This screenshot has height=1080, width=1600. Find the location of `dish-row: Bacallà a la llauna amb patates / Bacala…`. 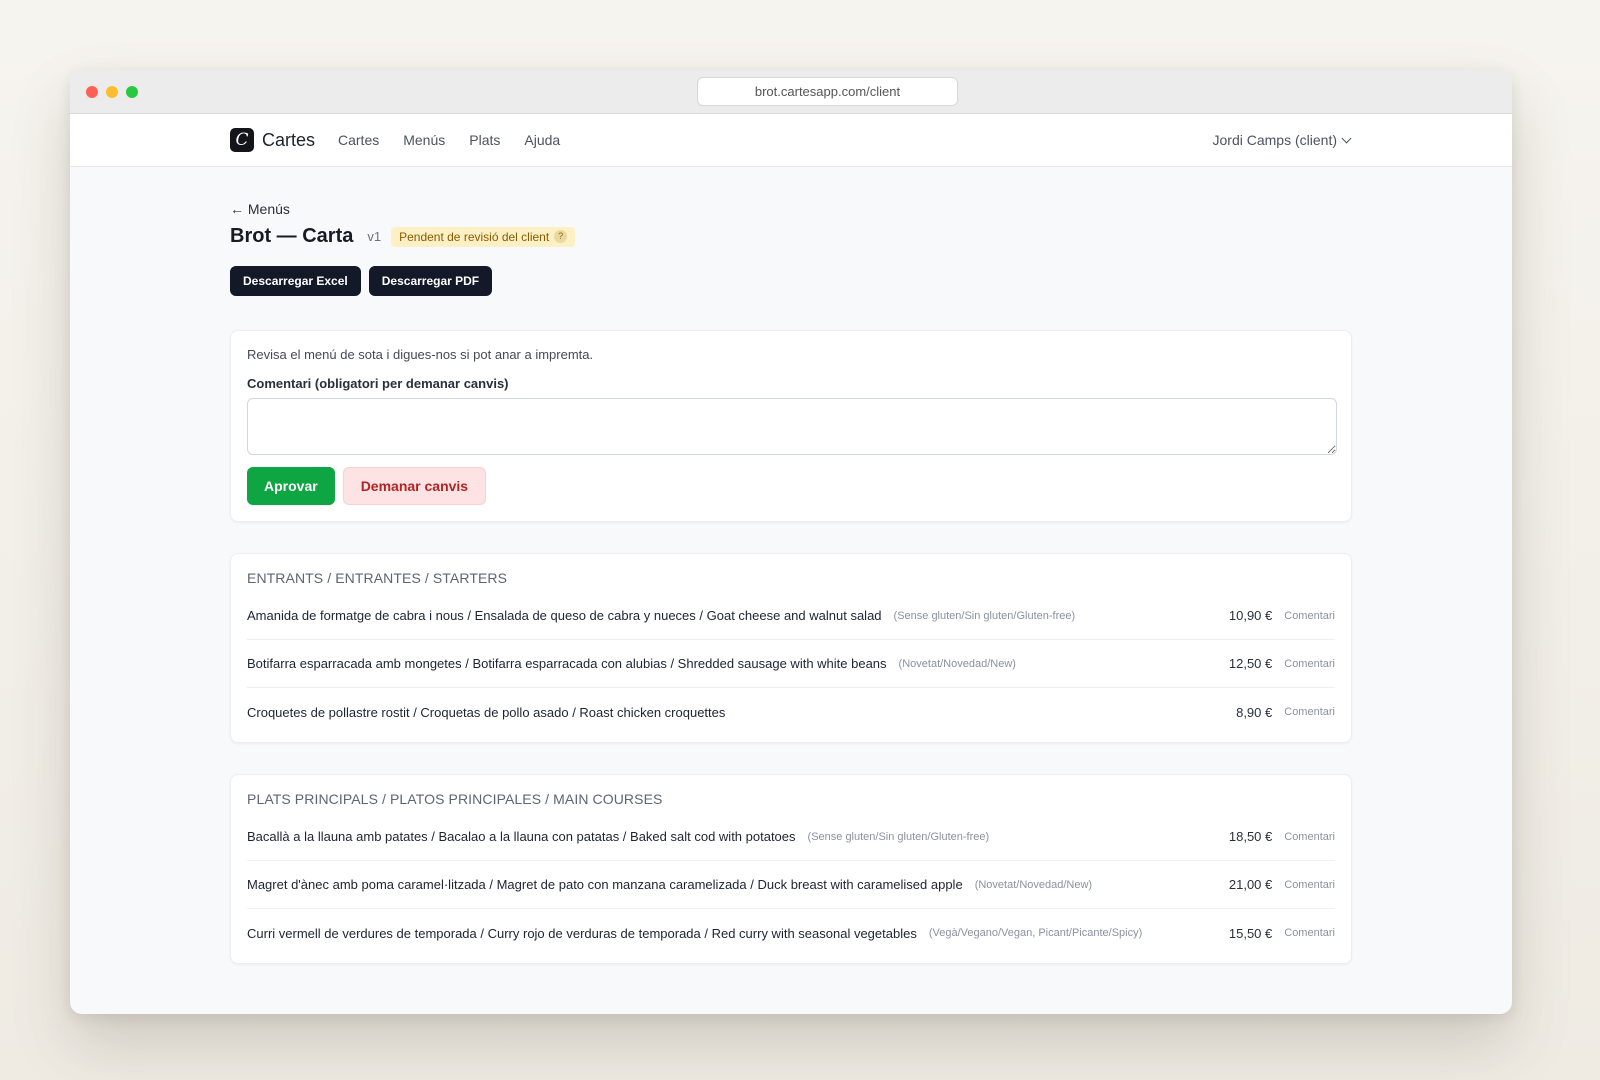

dish-row: Bacallà a la llauna amb patates / Bacala… is located at coordinates (791, 837).